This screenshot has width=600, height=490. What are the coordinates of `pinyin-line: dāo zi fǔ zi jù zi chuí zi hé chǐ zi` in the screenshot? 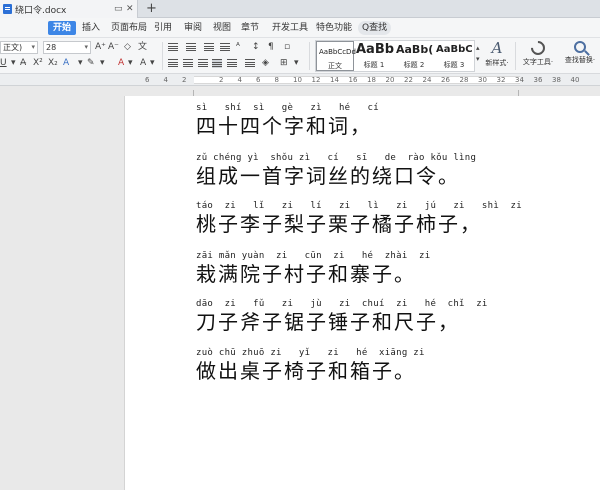 It's located at (342, 304).